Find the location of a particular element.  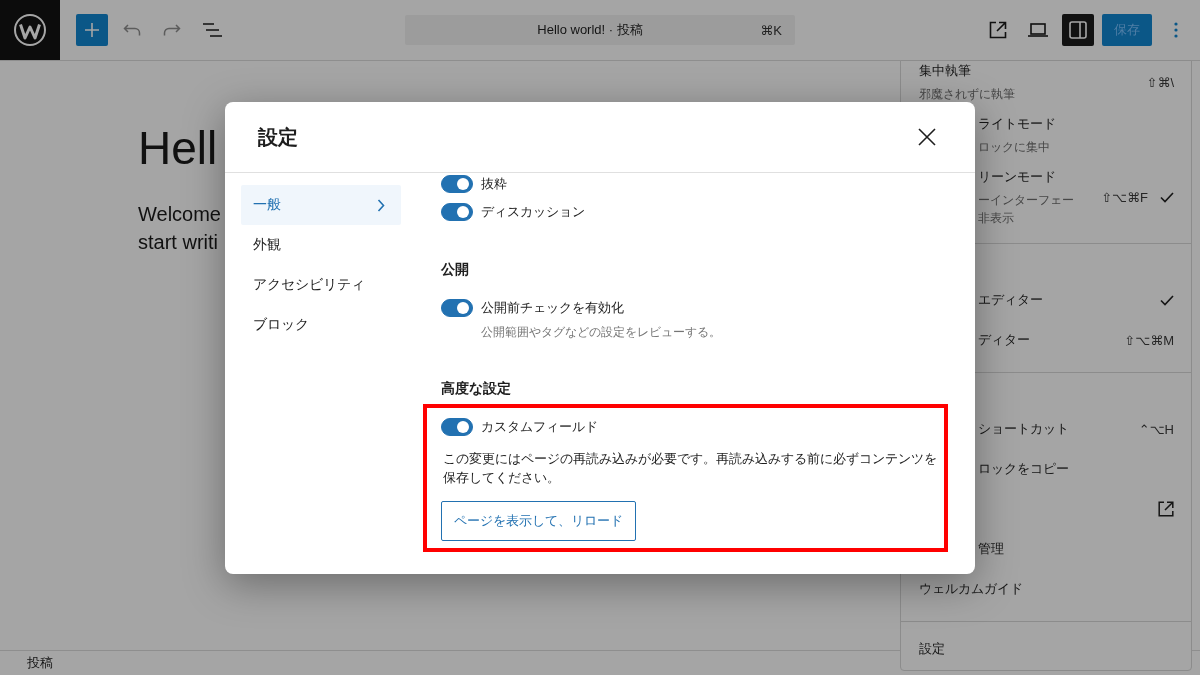

toggle-label: カスタムフィールド is located at coordinates (539, 427).